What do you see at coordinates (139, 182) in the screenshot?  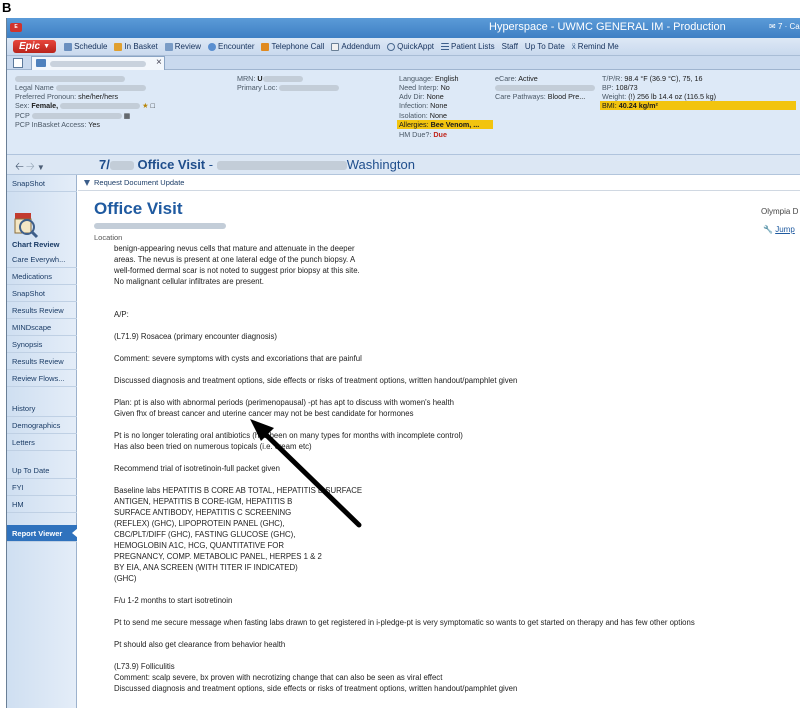 I see `request-update-label: Request Document Update` at bounding box center [139, 182].